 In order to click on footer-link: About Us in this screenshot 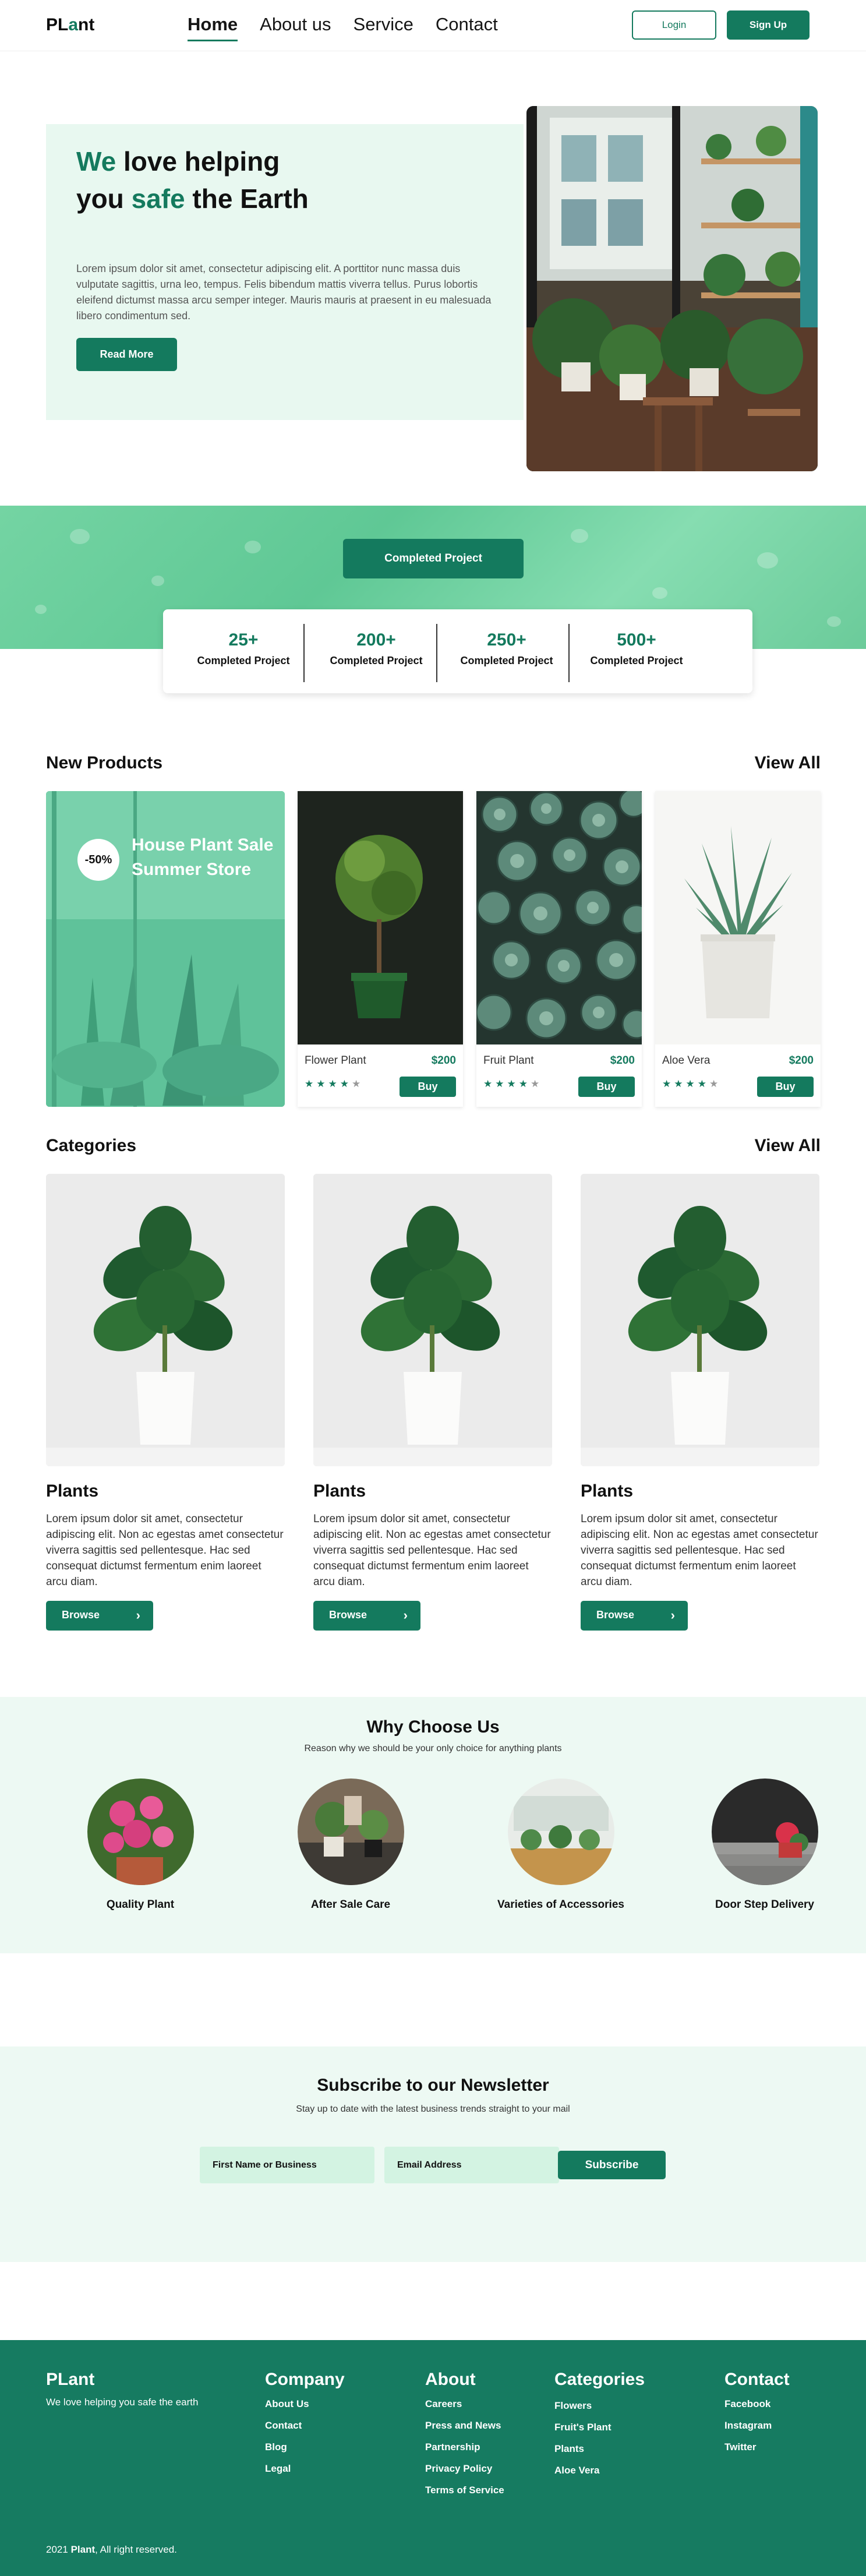, I will do `click(287, 2404)`.